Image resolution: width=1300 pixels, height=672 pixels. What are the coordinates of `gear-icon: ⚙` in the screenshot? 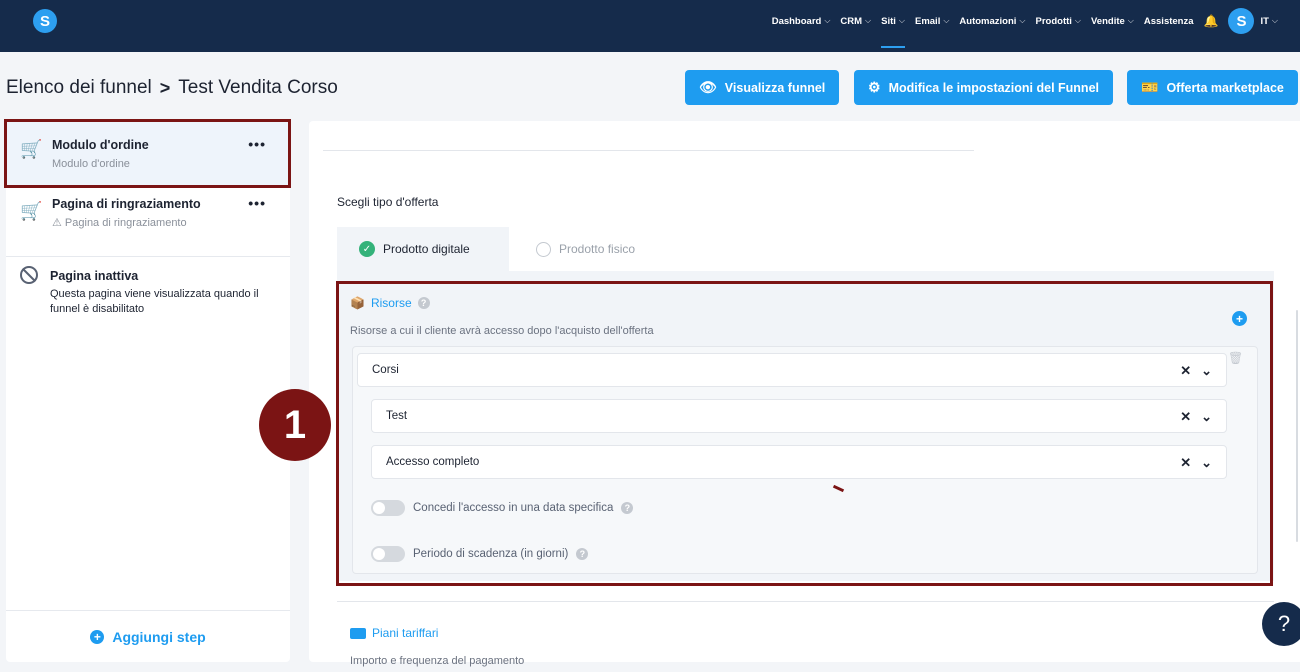 It's located at (874, 87).